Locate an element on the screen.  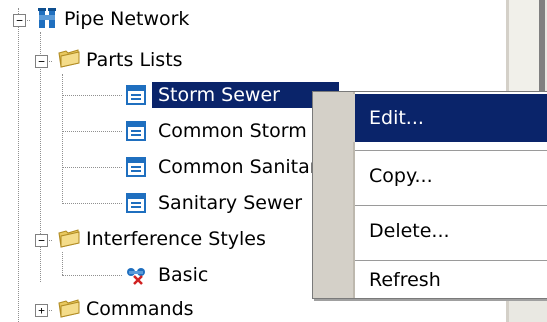
menu-icon-gutter is located at coordinates (334, 118).